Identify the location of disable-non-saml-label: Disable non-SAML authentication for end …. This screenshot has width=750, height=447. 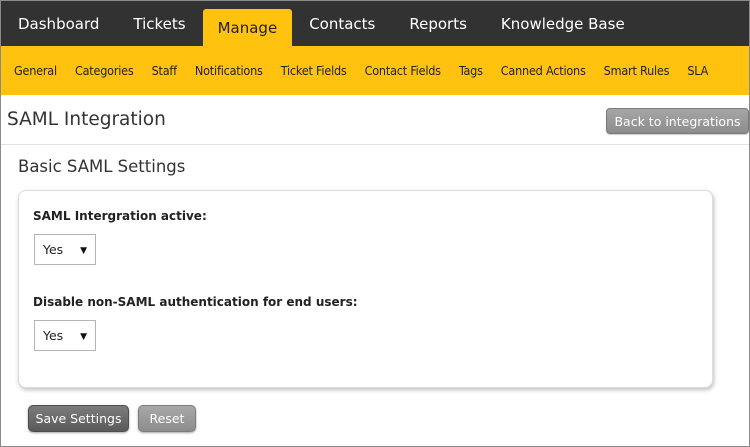
(195, 302).